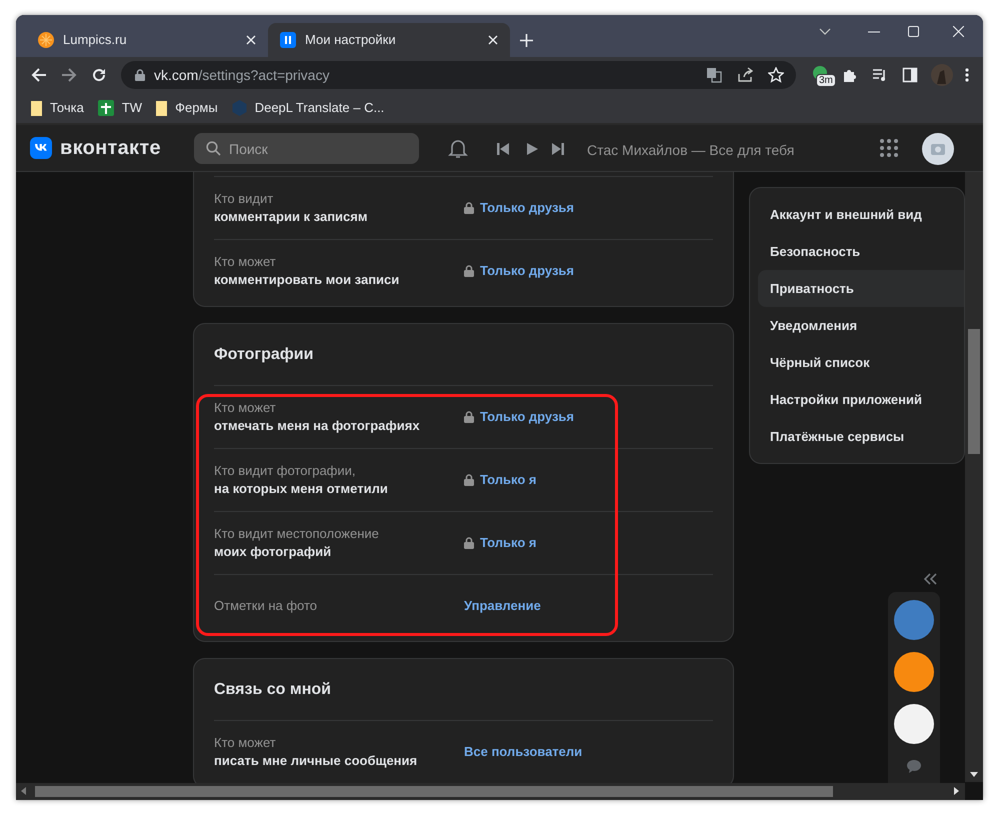 This screenshot has width=999, height=817. I want to click on privacy-value-link: Управление, so click(502, 606).